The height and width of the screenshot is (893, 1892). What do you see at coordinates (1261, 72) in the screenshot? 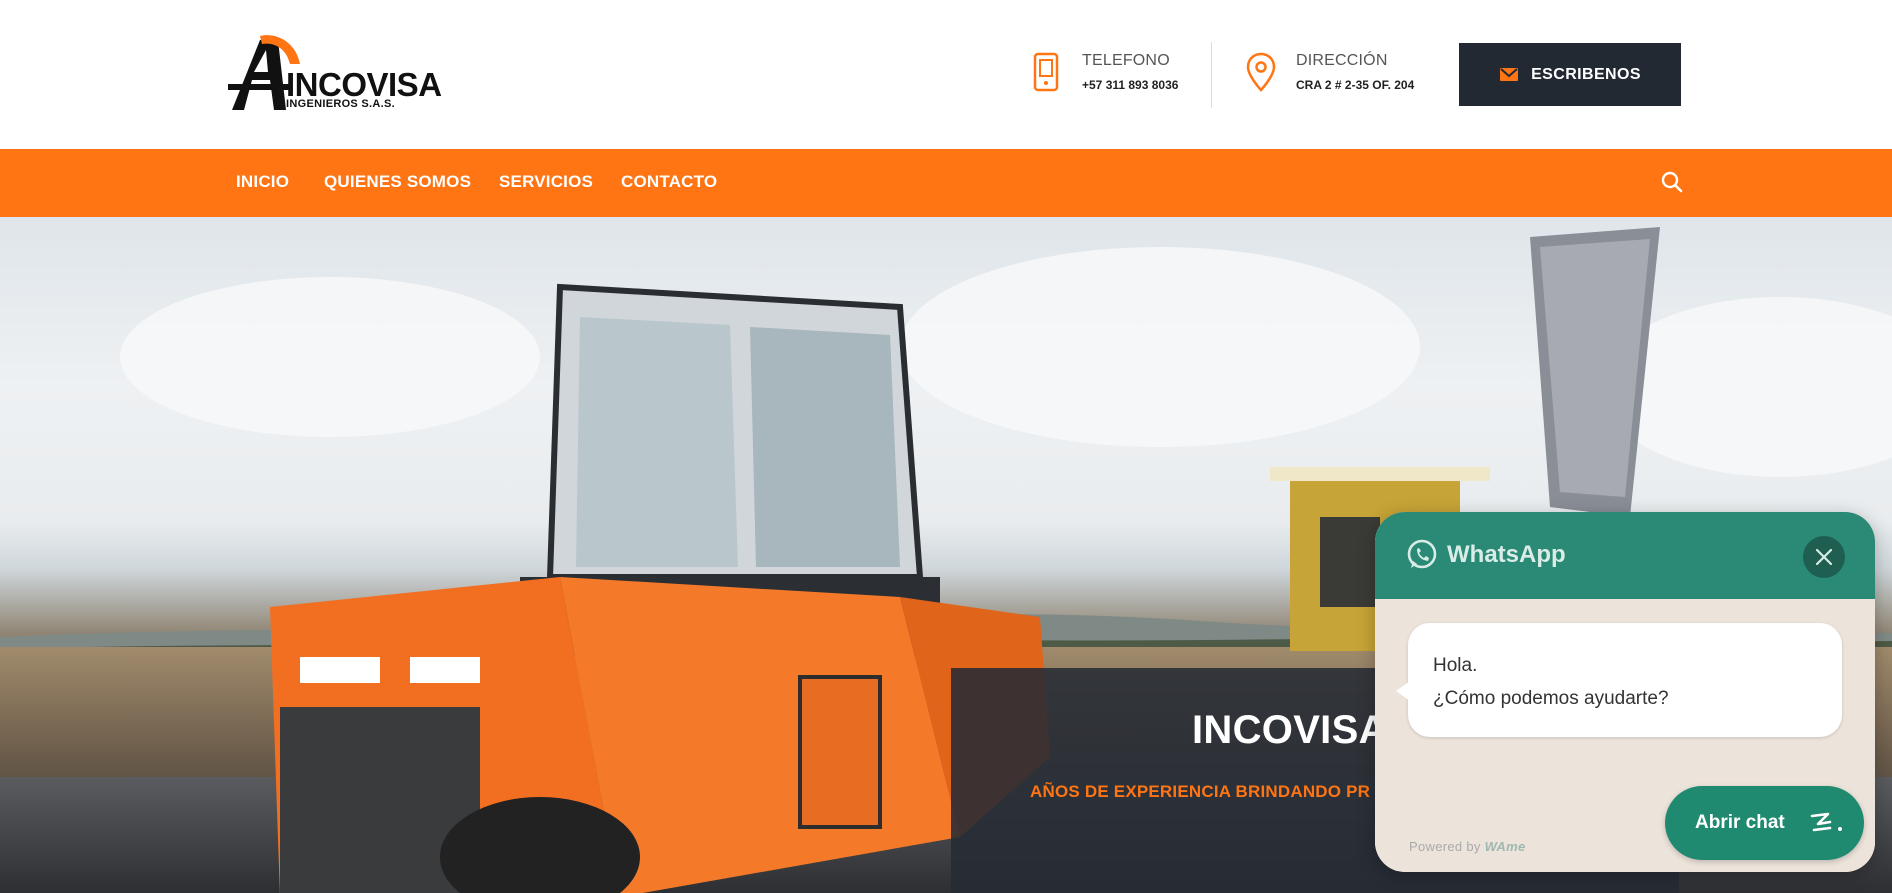
I see `map-pin-icon` at bounding box center [1261, 72].